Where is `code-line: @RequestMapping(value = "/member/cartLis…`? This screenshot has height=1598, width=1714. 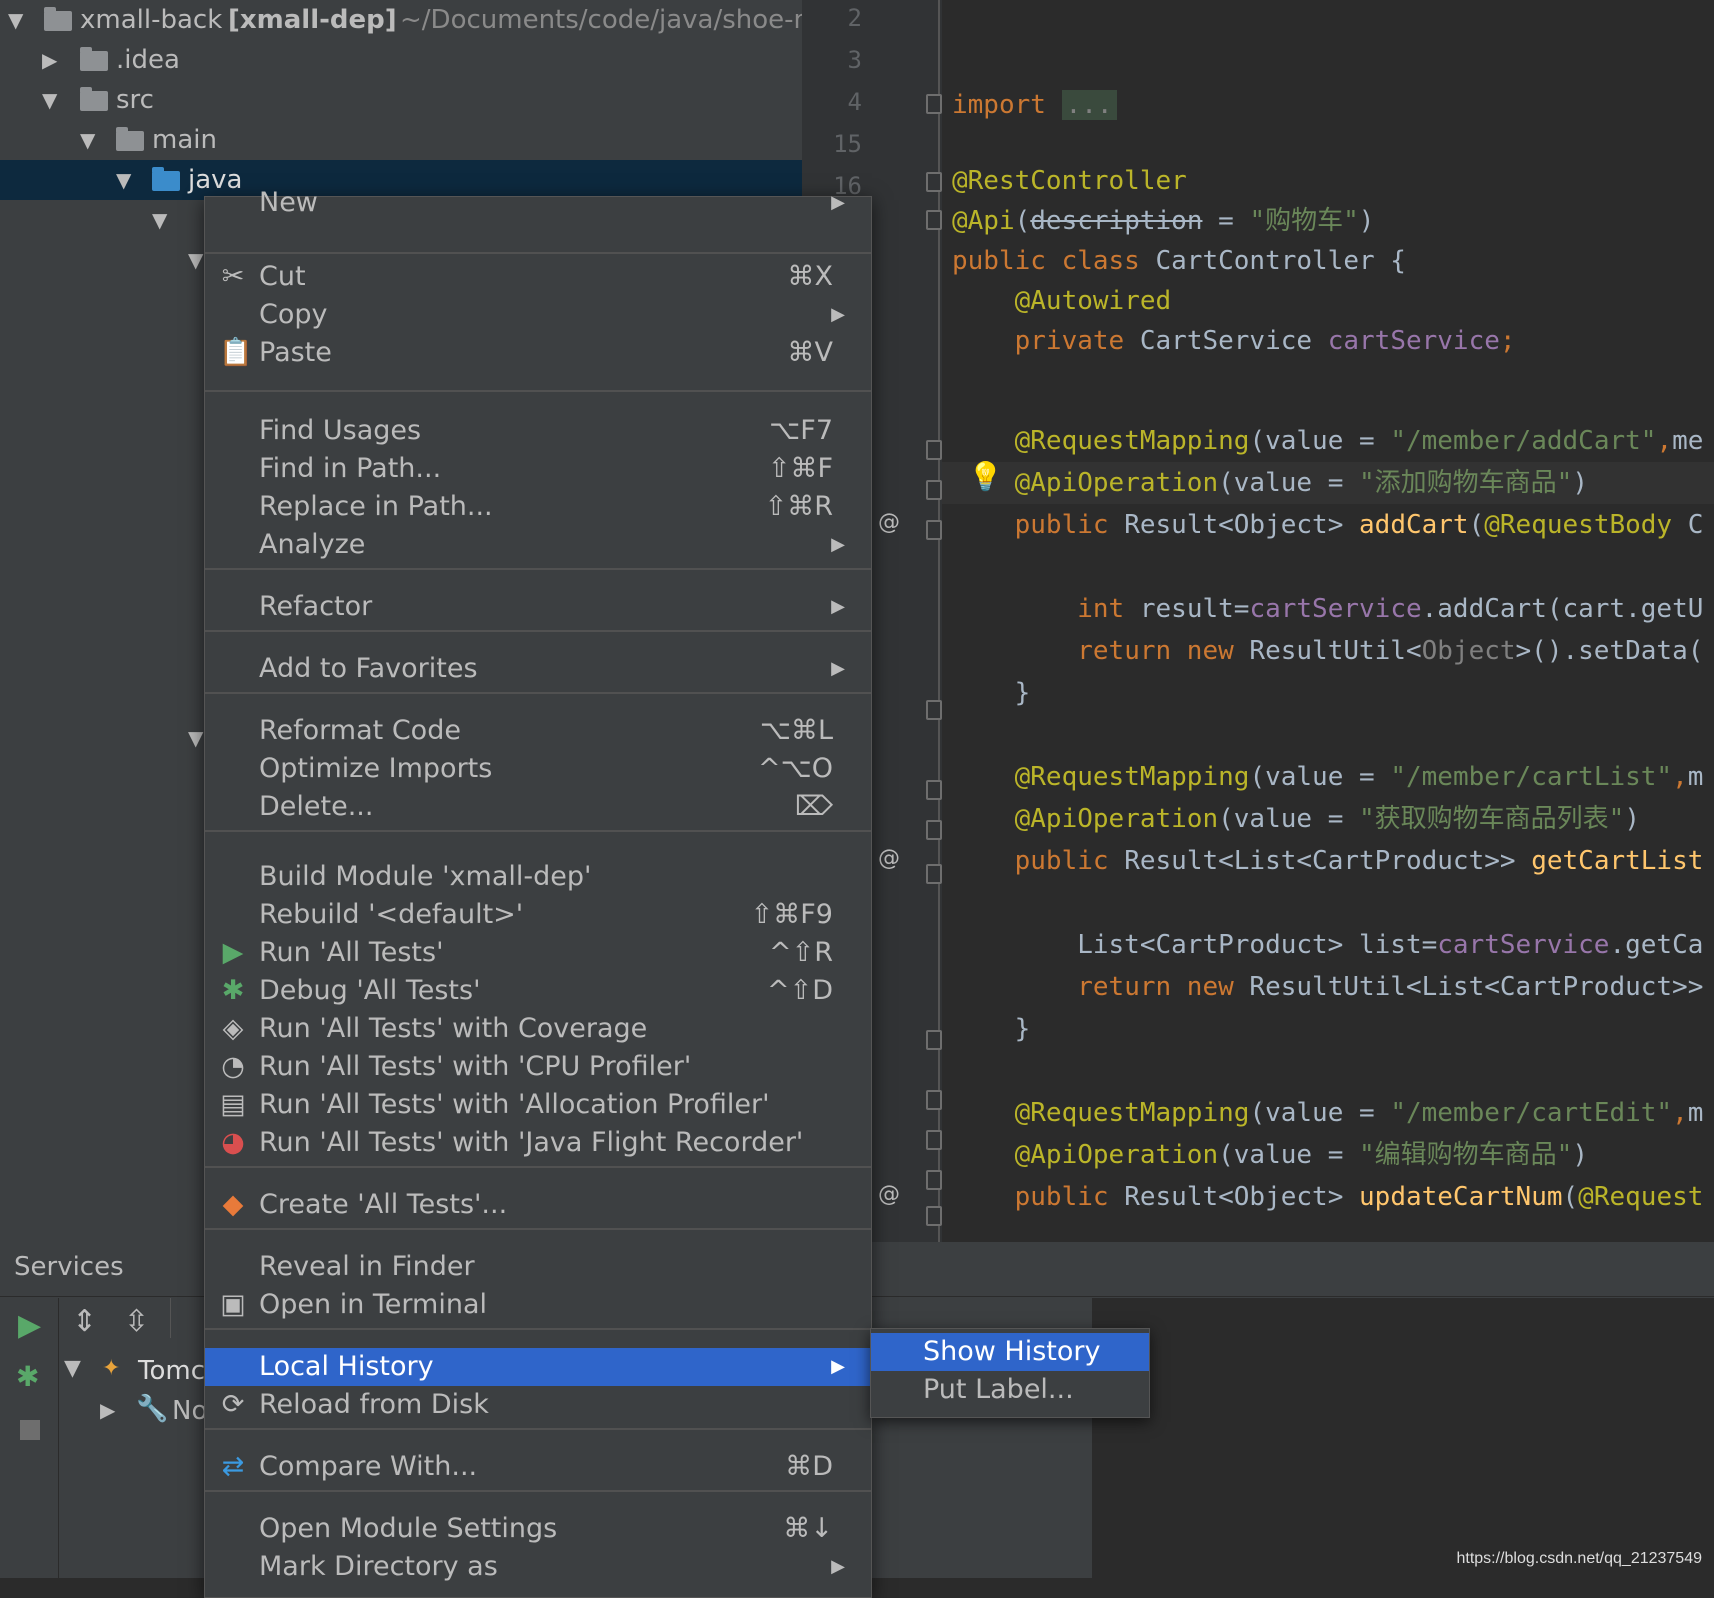
code-line: @RequestMapping(value = "/member/cartLis… is located at coordinates (1328, 777).